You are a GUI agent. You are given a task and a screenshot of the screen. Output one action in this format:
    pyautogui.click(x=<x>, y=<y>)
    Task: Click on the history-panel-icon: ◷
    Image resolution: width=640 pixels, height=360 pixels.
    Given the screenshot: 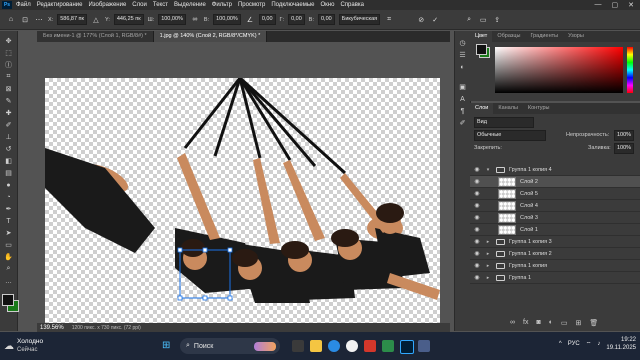 What is the action you would take?
    pyautogui.click(x=462, y=43)
    